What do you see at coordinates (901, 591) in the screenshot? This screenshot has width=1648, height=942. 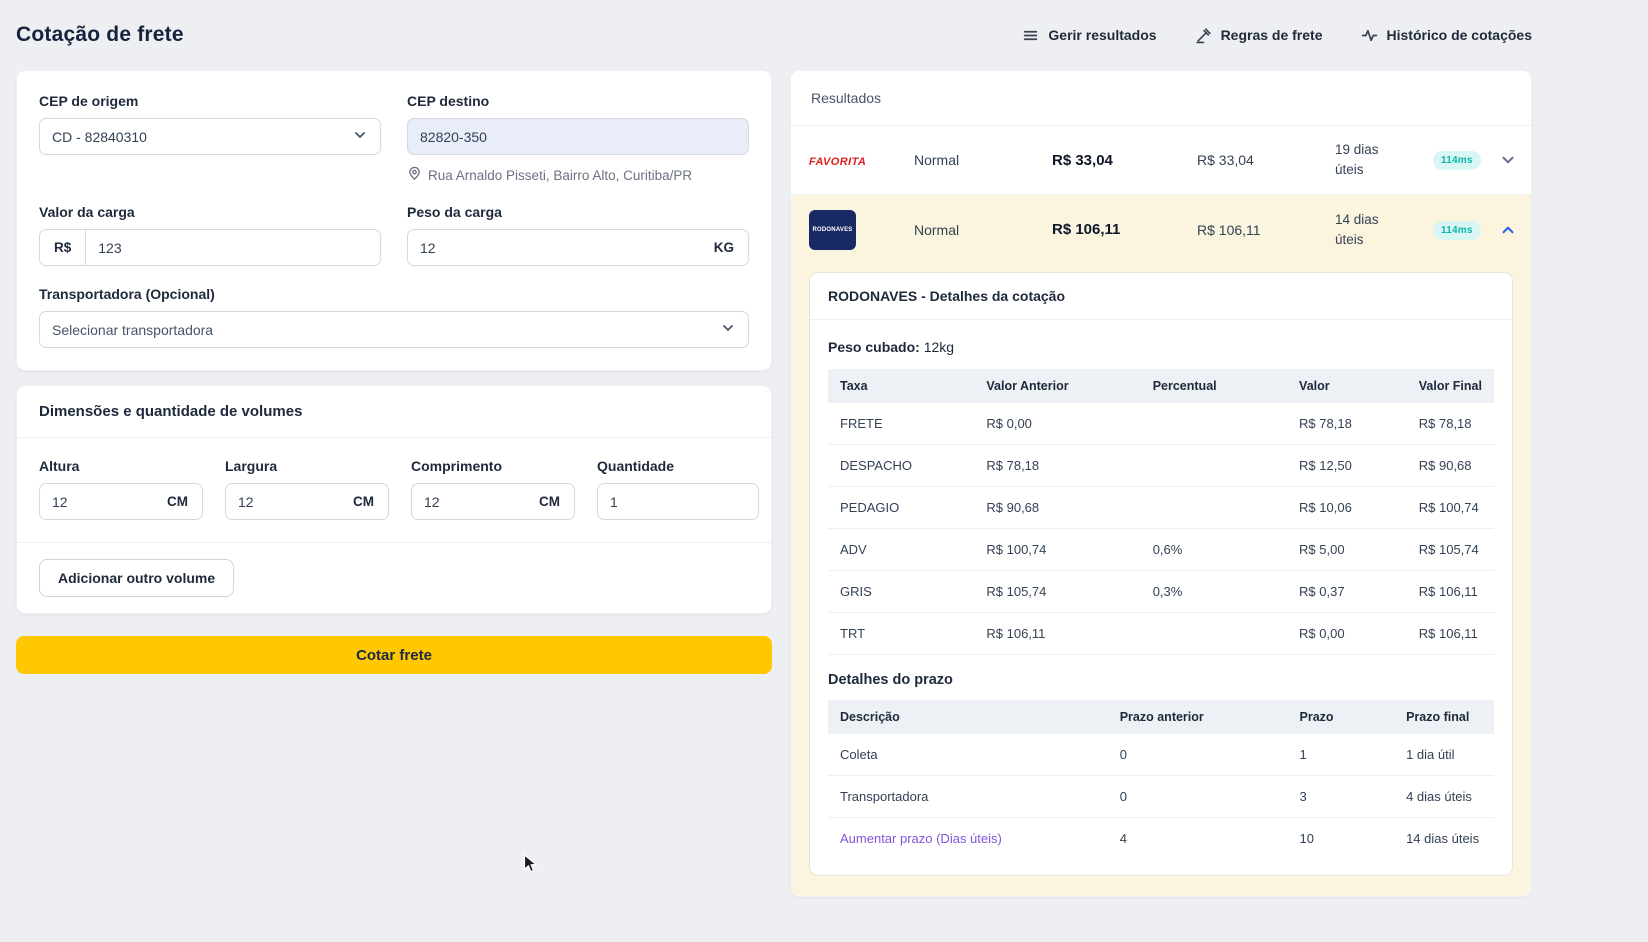 I see `table-cell: GRIS` at bounding box center [901, 591].